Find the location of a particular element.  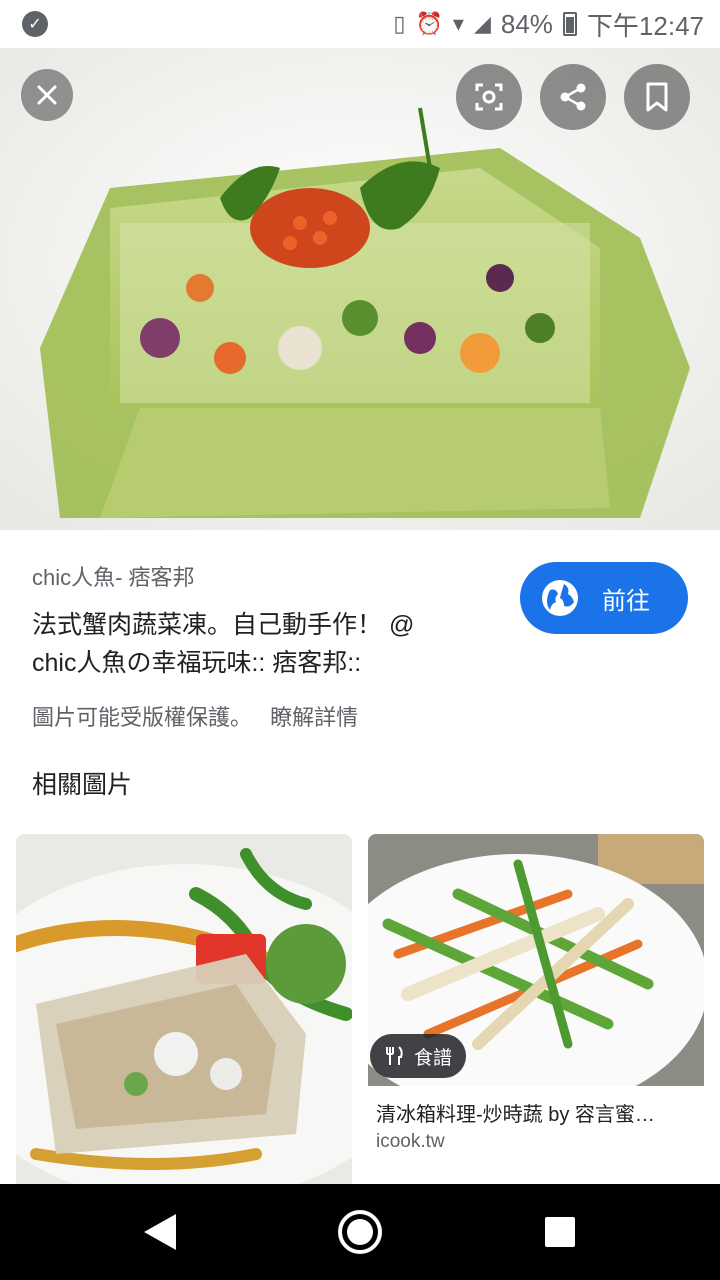

recipe-badge-label: 食譜 is located at coordinates (433, 1058).